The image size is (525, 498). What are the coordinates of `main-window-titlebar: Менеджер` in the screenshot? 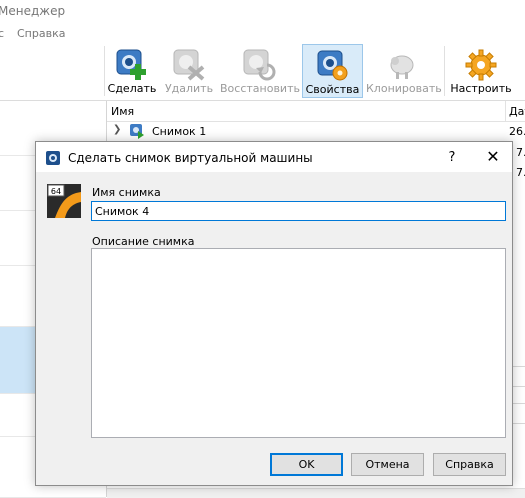 It's located at (262, 11).